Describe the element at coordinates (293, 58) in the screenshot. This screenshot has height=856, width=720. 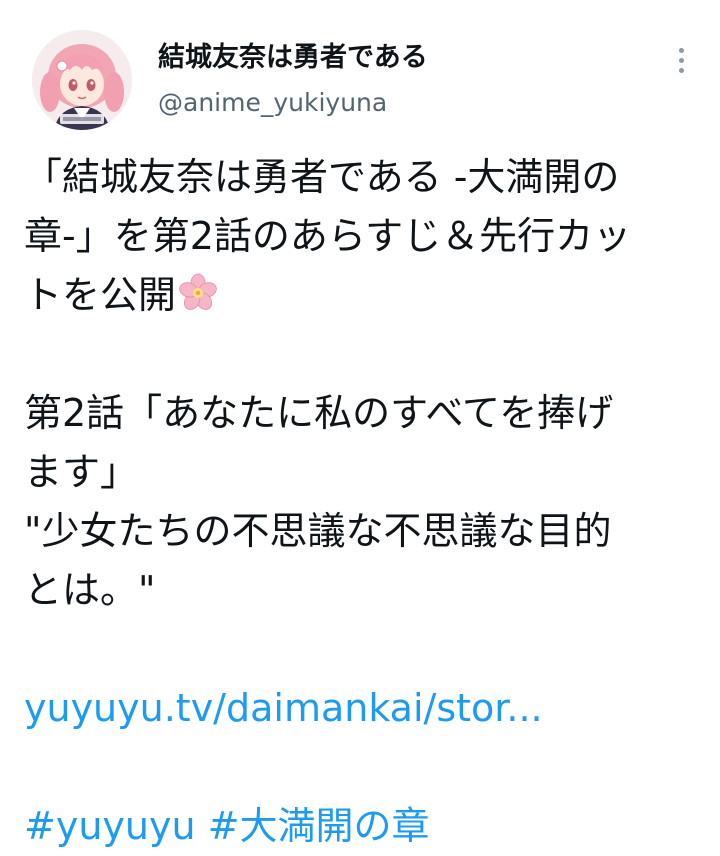
I see `author-display-name: 結城友奈は勇者である` at that location.